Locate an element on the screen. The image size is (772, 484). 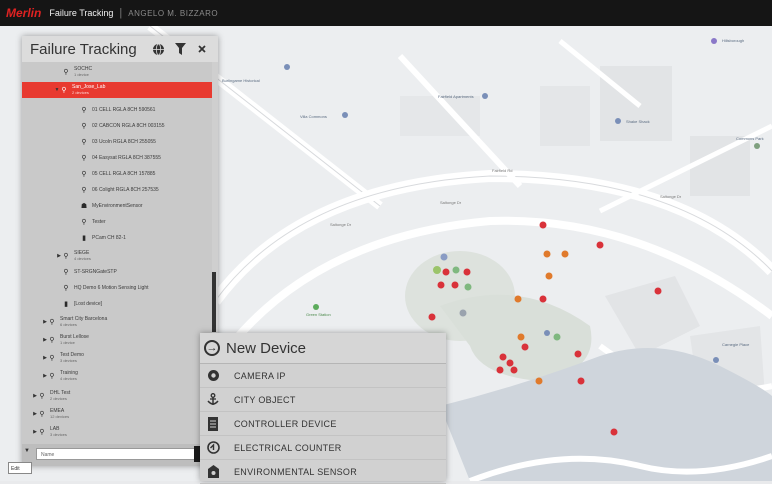
menu-item-environmental-sensor: ENVIRONMENTAL SENSOR is located at coordinates (323, 472).